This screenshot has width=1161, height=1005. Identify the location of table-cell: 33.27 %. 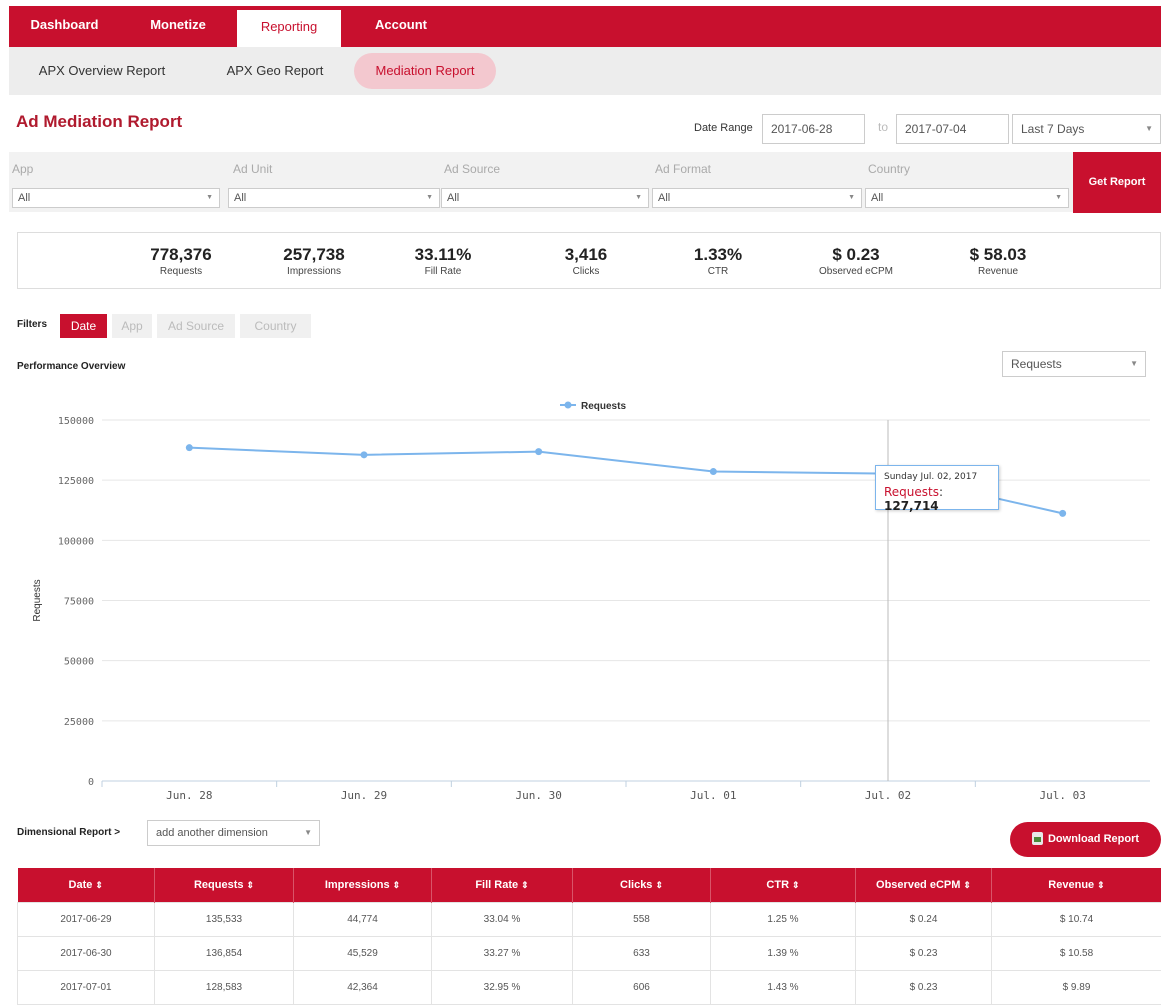
(502, 953).